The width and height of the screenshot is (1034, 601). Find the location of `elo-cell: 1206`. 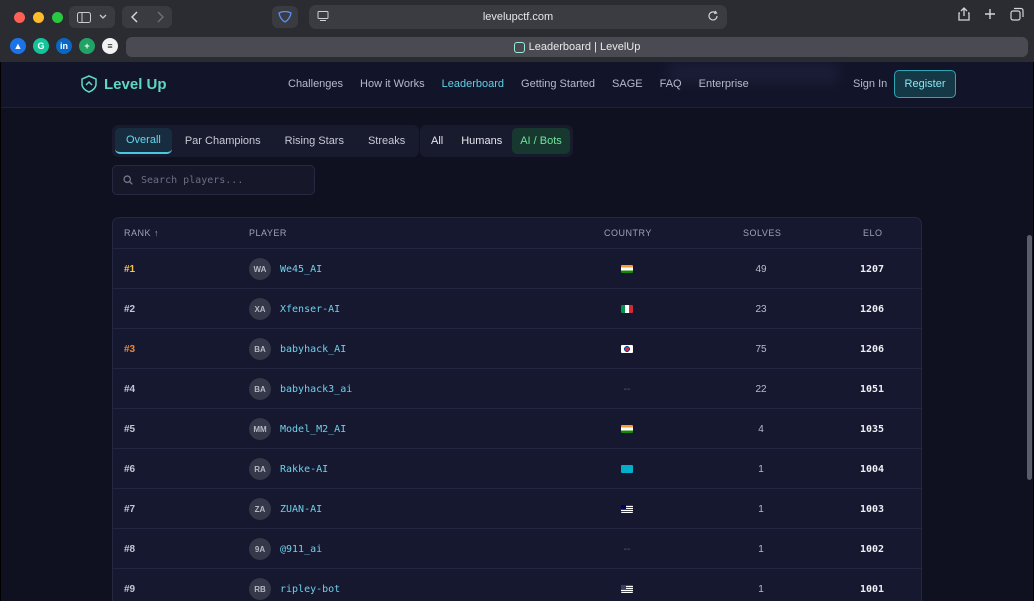

elo-cell: 1206 is located at coordinates (872, 349).